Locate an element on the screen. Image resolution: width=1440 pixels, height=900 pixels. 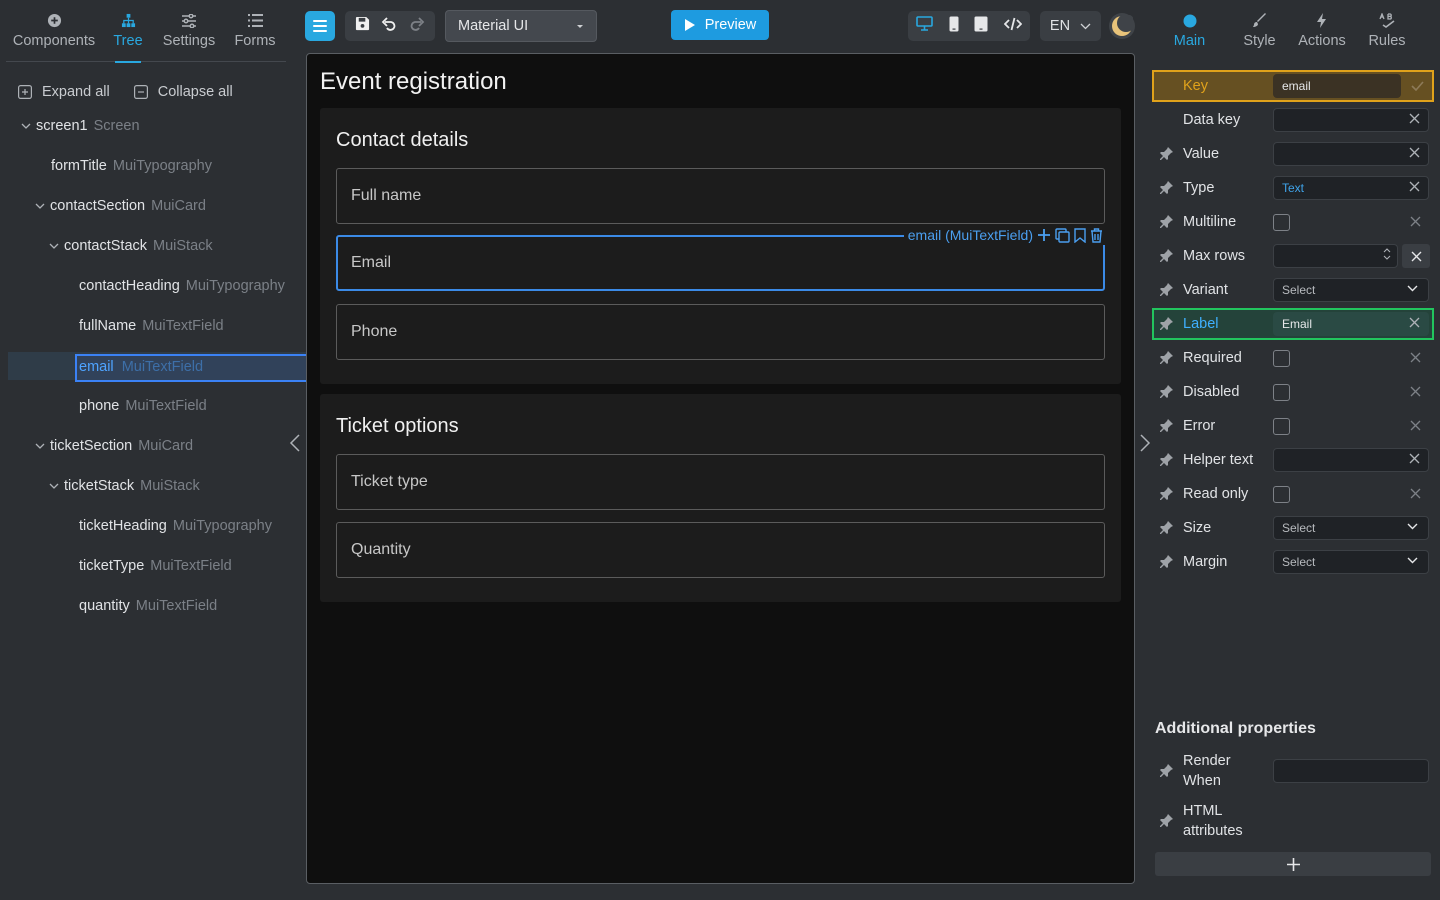
duplicate-icon is located at coordinates (1062, 235).